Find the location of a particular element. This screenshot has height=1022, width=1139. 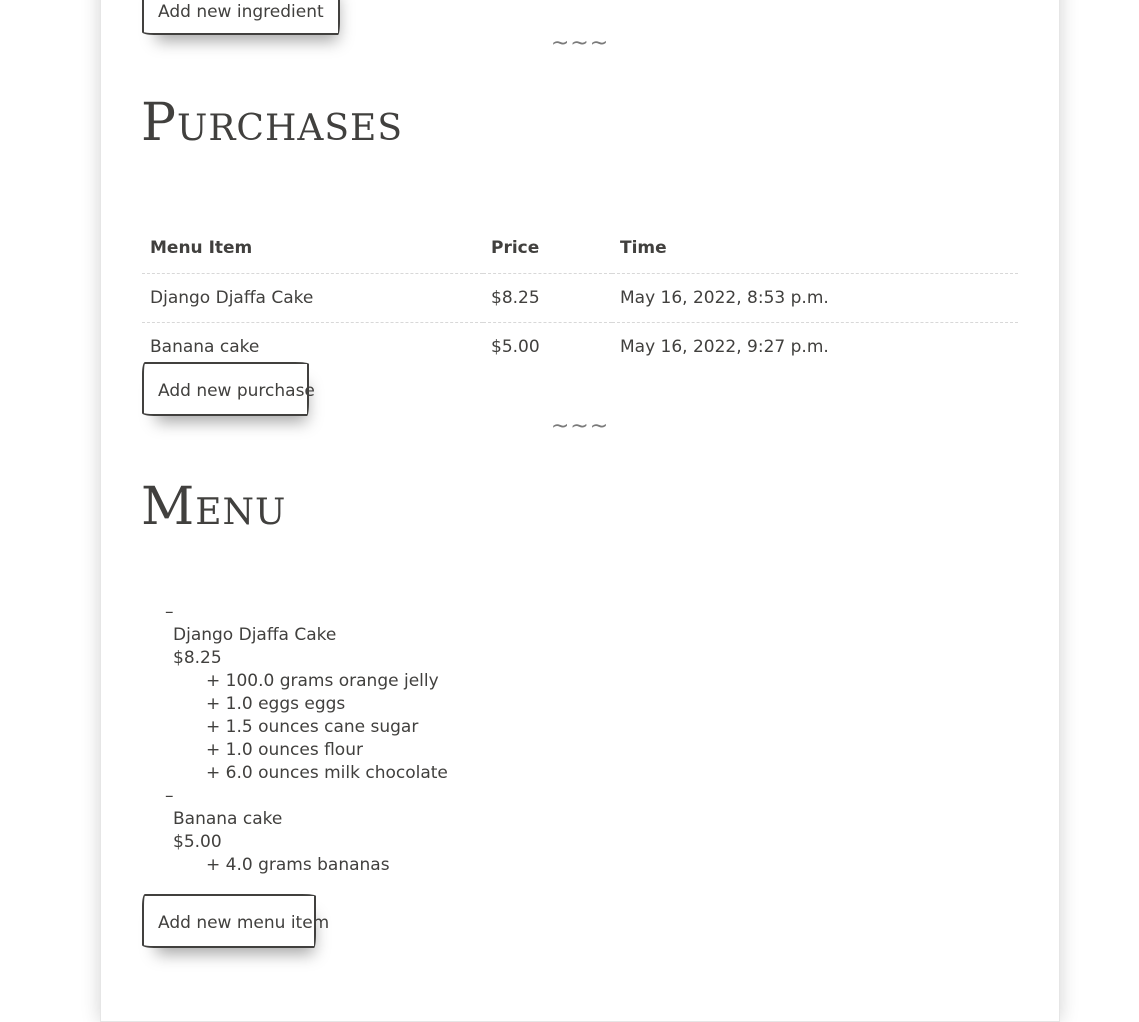

menu-item-ingredient: + 1.0 ounces flour is located at coordinates (284, 750).